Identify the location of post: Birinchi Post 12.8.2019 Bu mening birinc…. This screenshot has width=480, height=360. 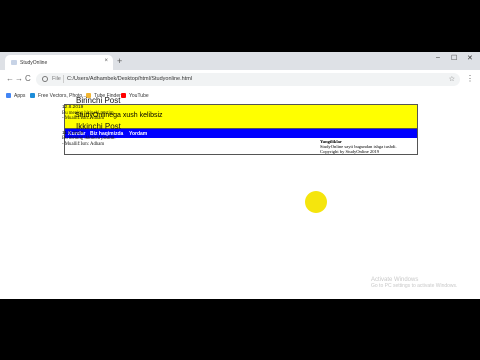
(152, 109).